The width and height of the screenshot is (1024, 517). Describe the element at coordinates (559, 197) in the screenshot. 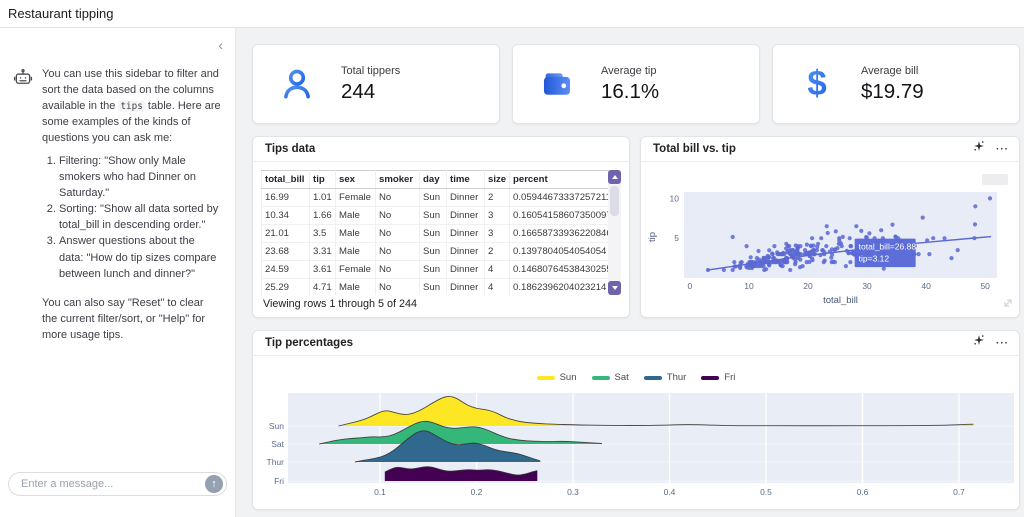

I see `table-cell: 0.05944673337257211` at that location.